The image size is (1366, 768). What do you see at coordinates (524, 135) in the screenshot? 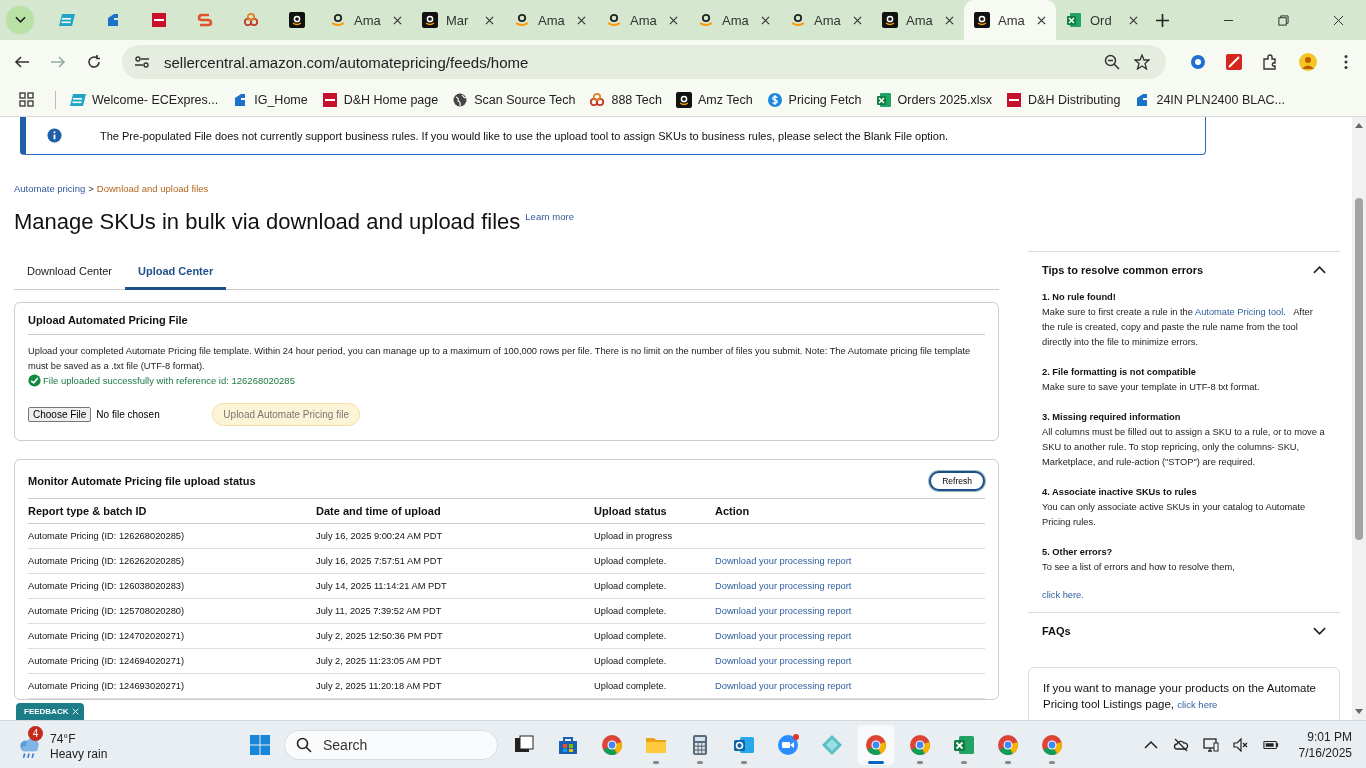
I see `banner-text: The Pre-populated File does not currently support business rules. If you would like to use the upload tool to assign SKUs to business rules, please select the Blank File option.` at bounding box center [524, 135].